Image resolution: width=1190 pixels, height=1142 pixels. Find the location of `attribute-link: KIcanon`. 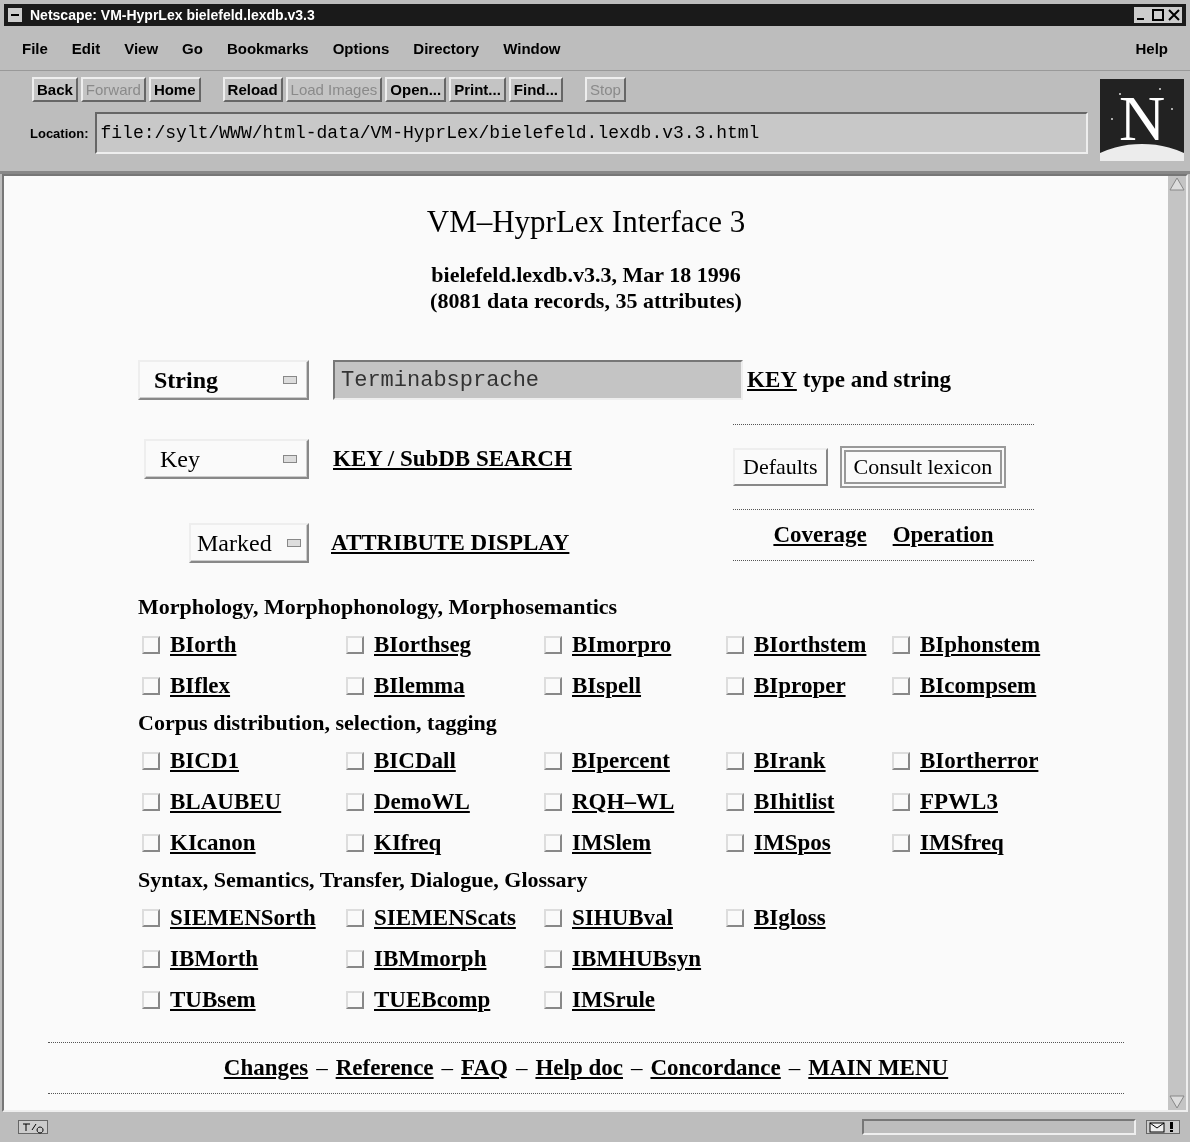

attribute-link: KIcanon is located at coordinates (213, 842).